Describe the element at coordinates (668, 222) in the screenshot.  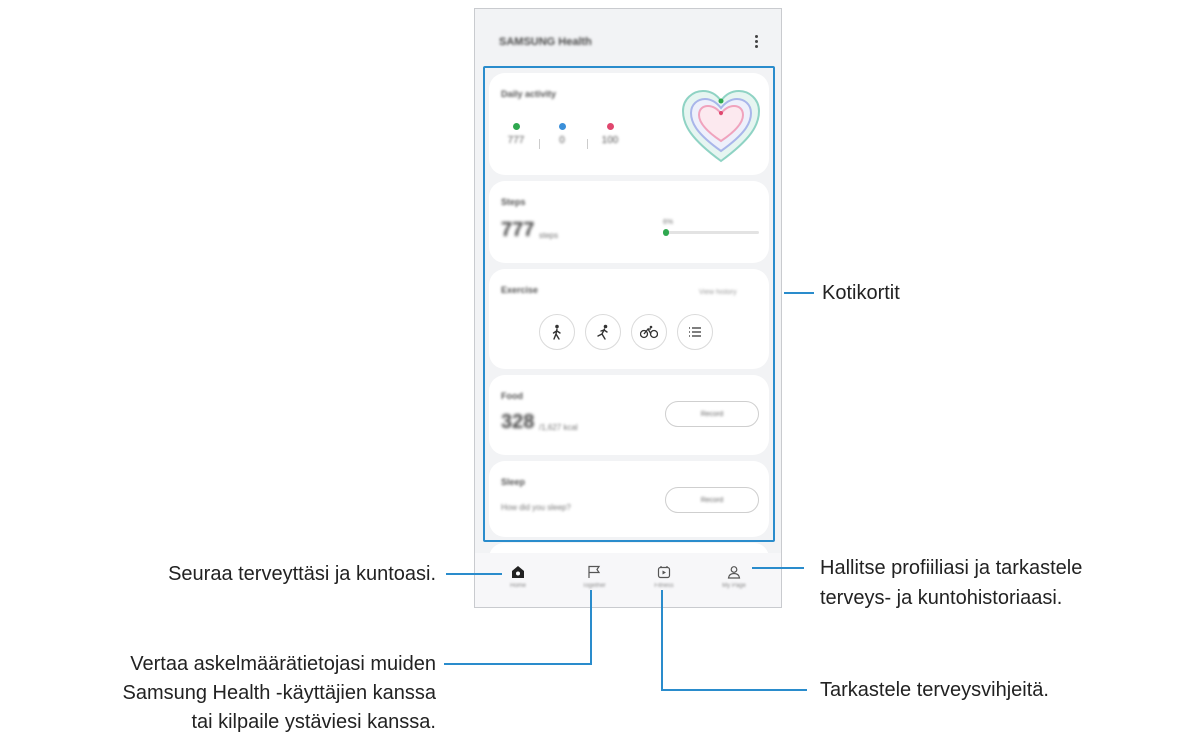
I see `steps-goal-label: 6%` at that location.